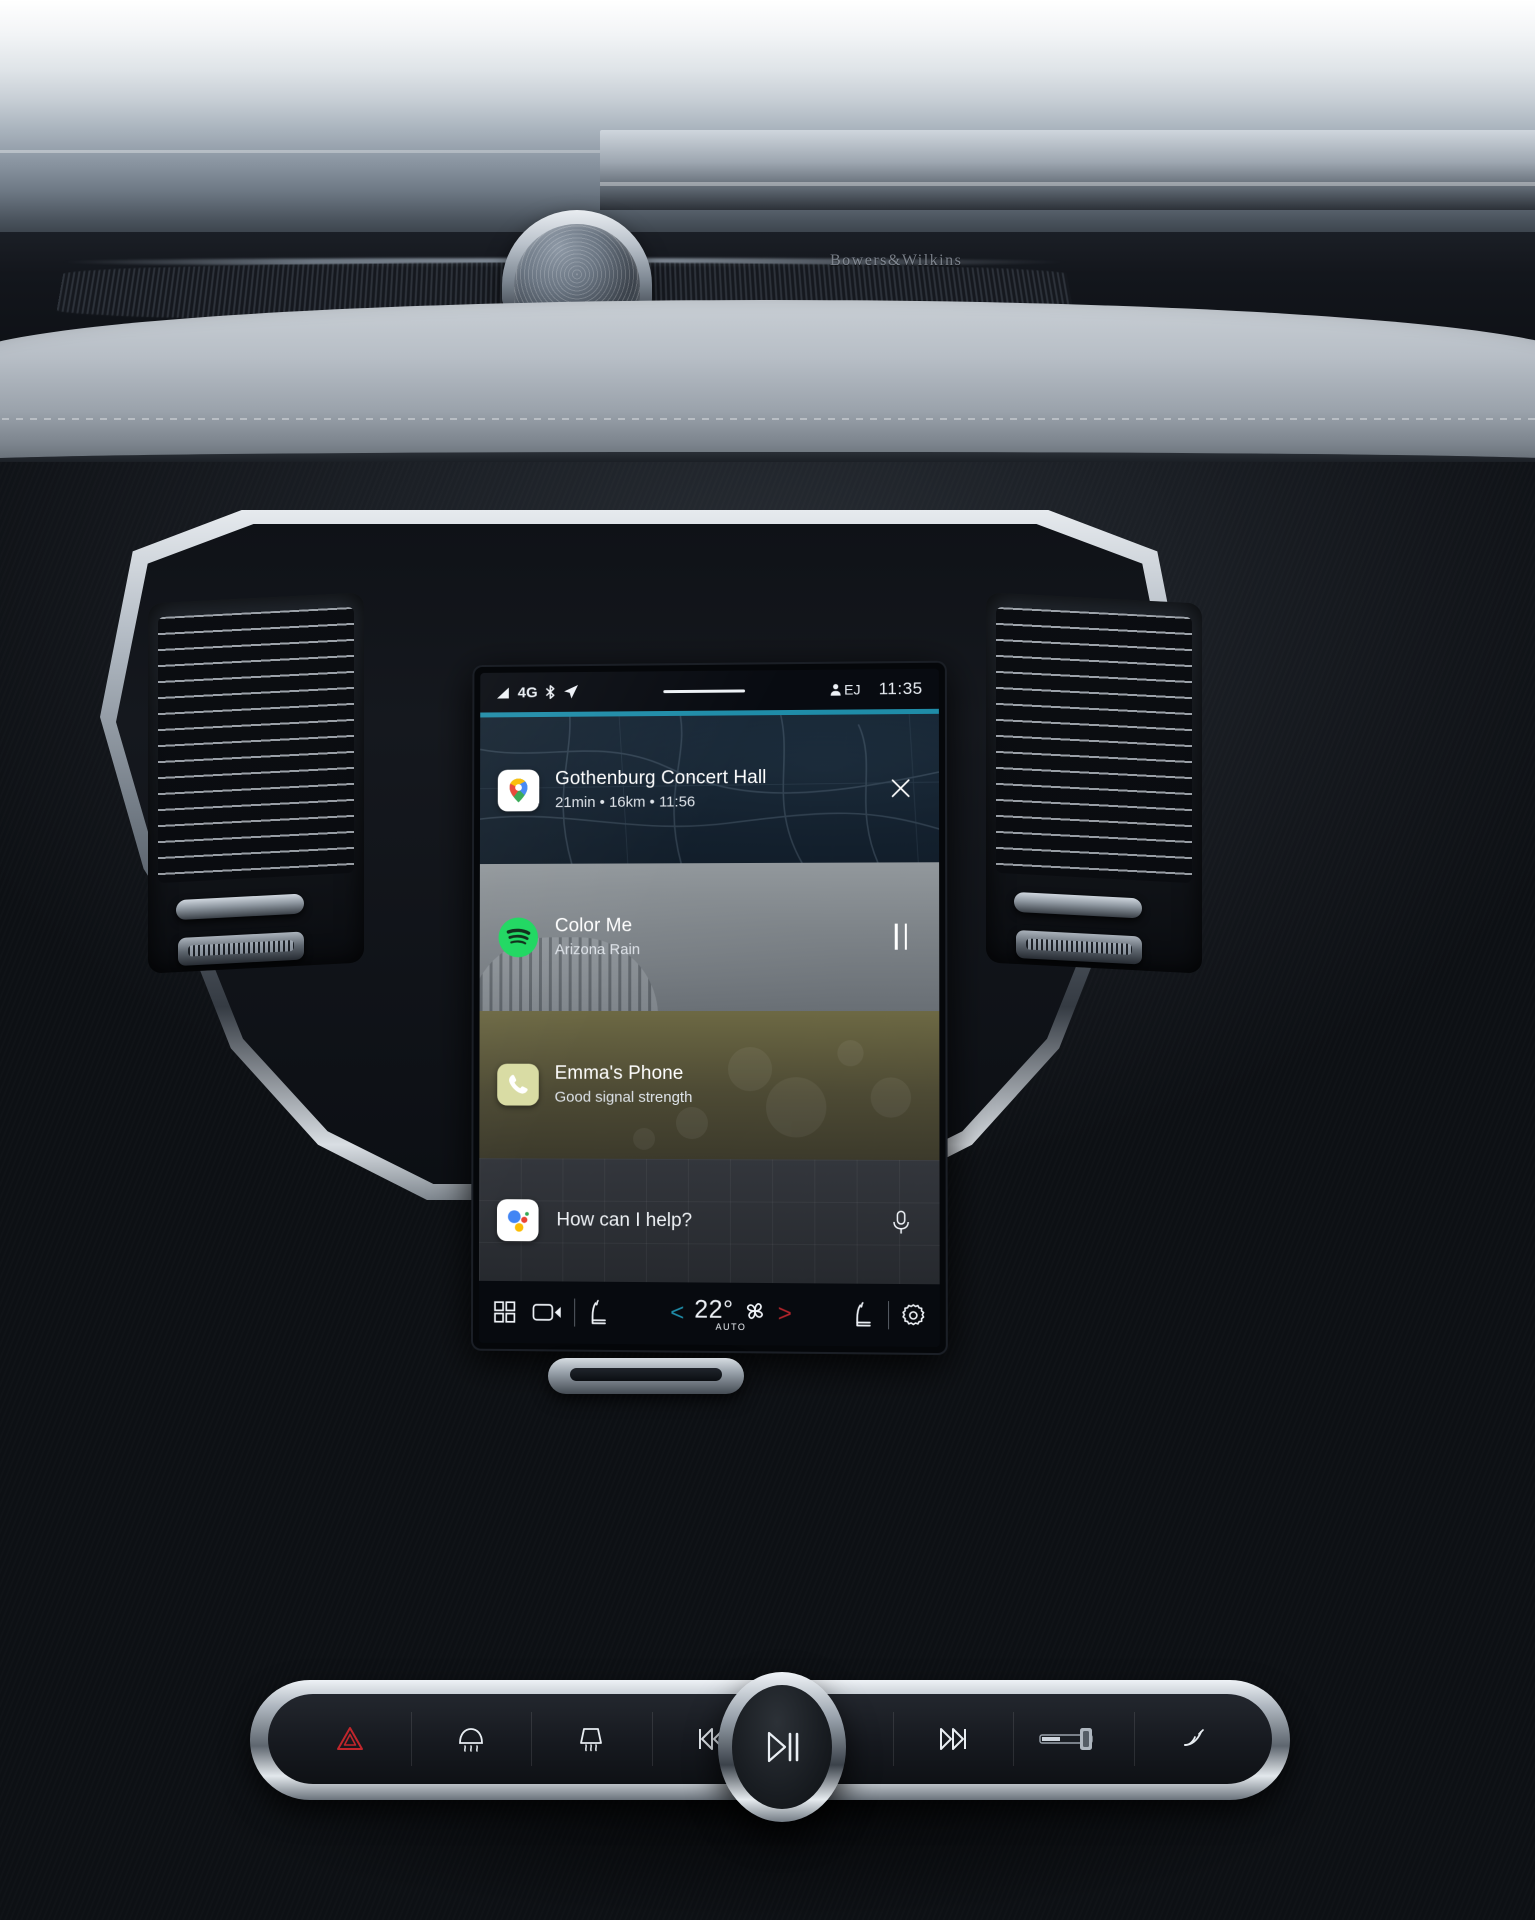 This screenshot has height=1920, width=1535. I want to click on assistant-card: How can I help?, so click(709, 1221).